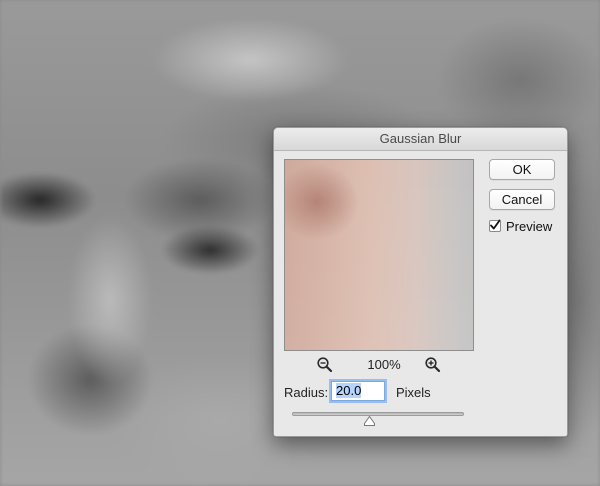  Describe the element at coordinates (413, 392) in the screenshot. I see `radius-unit-label: Pixels` at that location.